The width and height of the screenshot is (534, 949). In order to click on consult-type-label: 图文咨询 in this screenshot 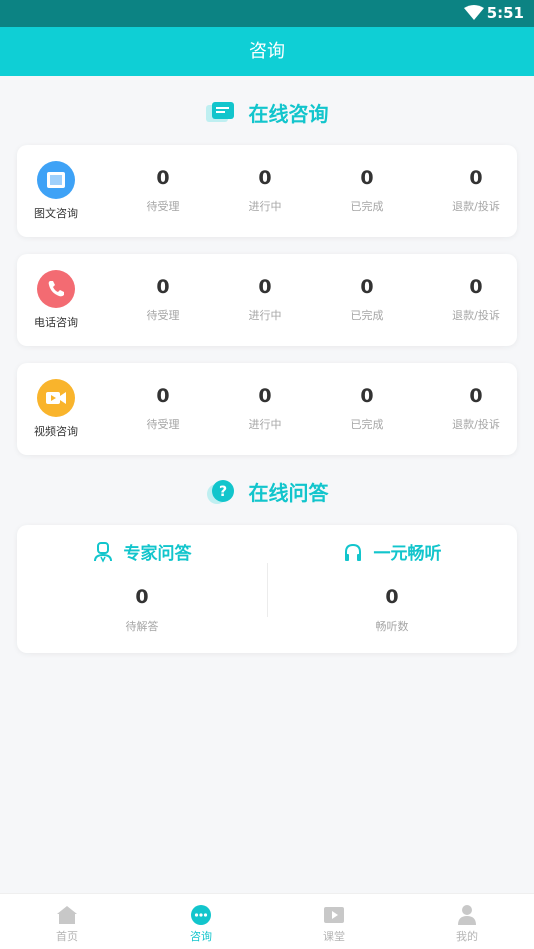, I will do `click(56, 213)`.